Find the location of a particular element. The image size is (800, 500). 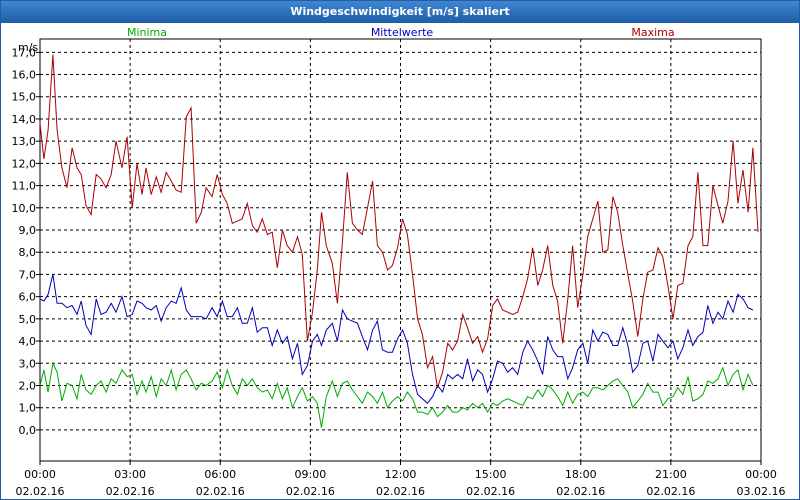

legend-entry: Minima is located at coordinates (147, 32).